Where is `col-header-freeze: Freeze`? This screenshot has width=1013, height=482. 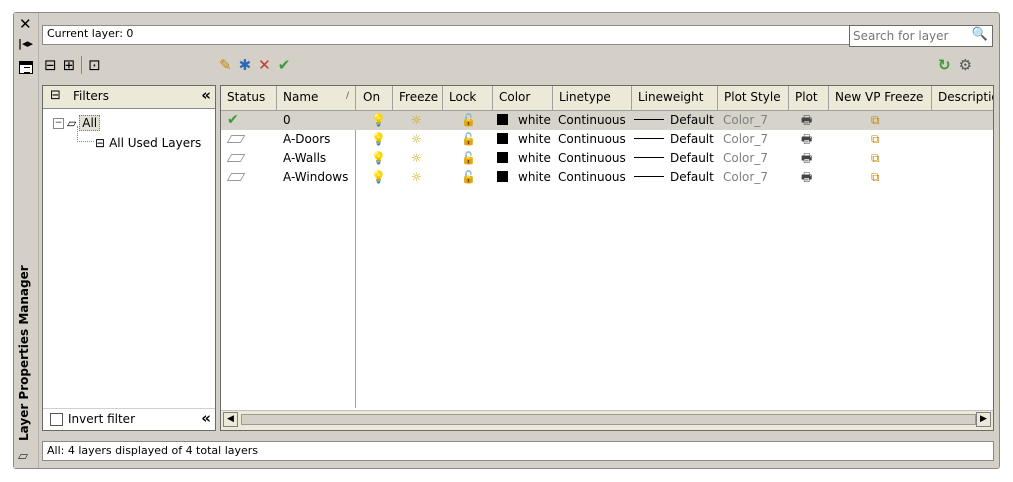 col-header-freeze: Freeze is located at coordinates (418, 98).